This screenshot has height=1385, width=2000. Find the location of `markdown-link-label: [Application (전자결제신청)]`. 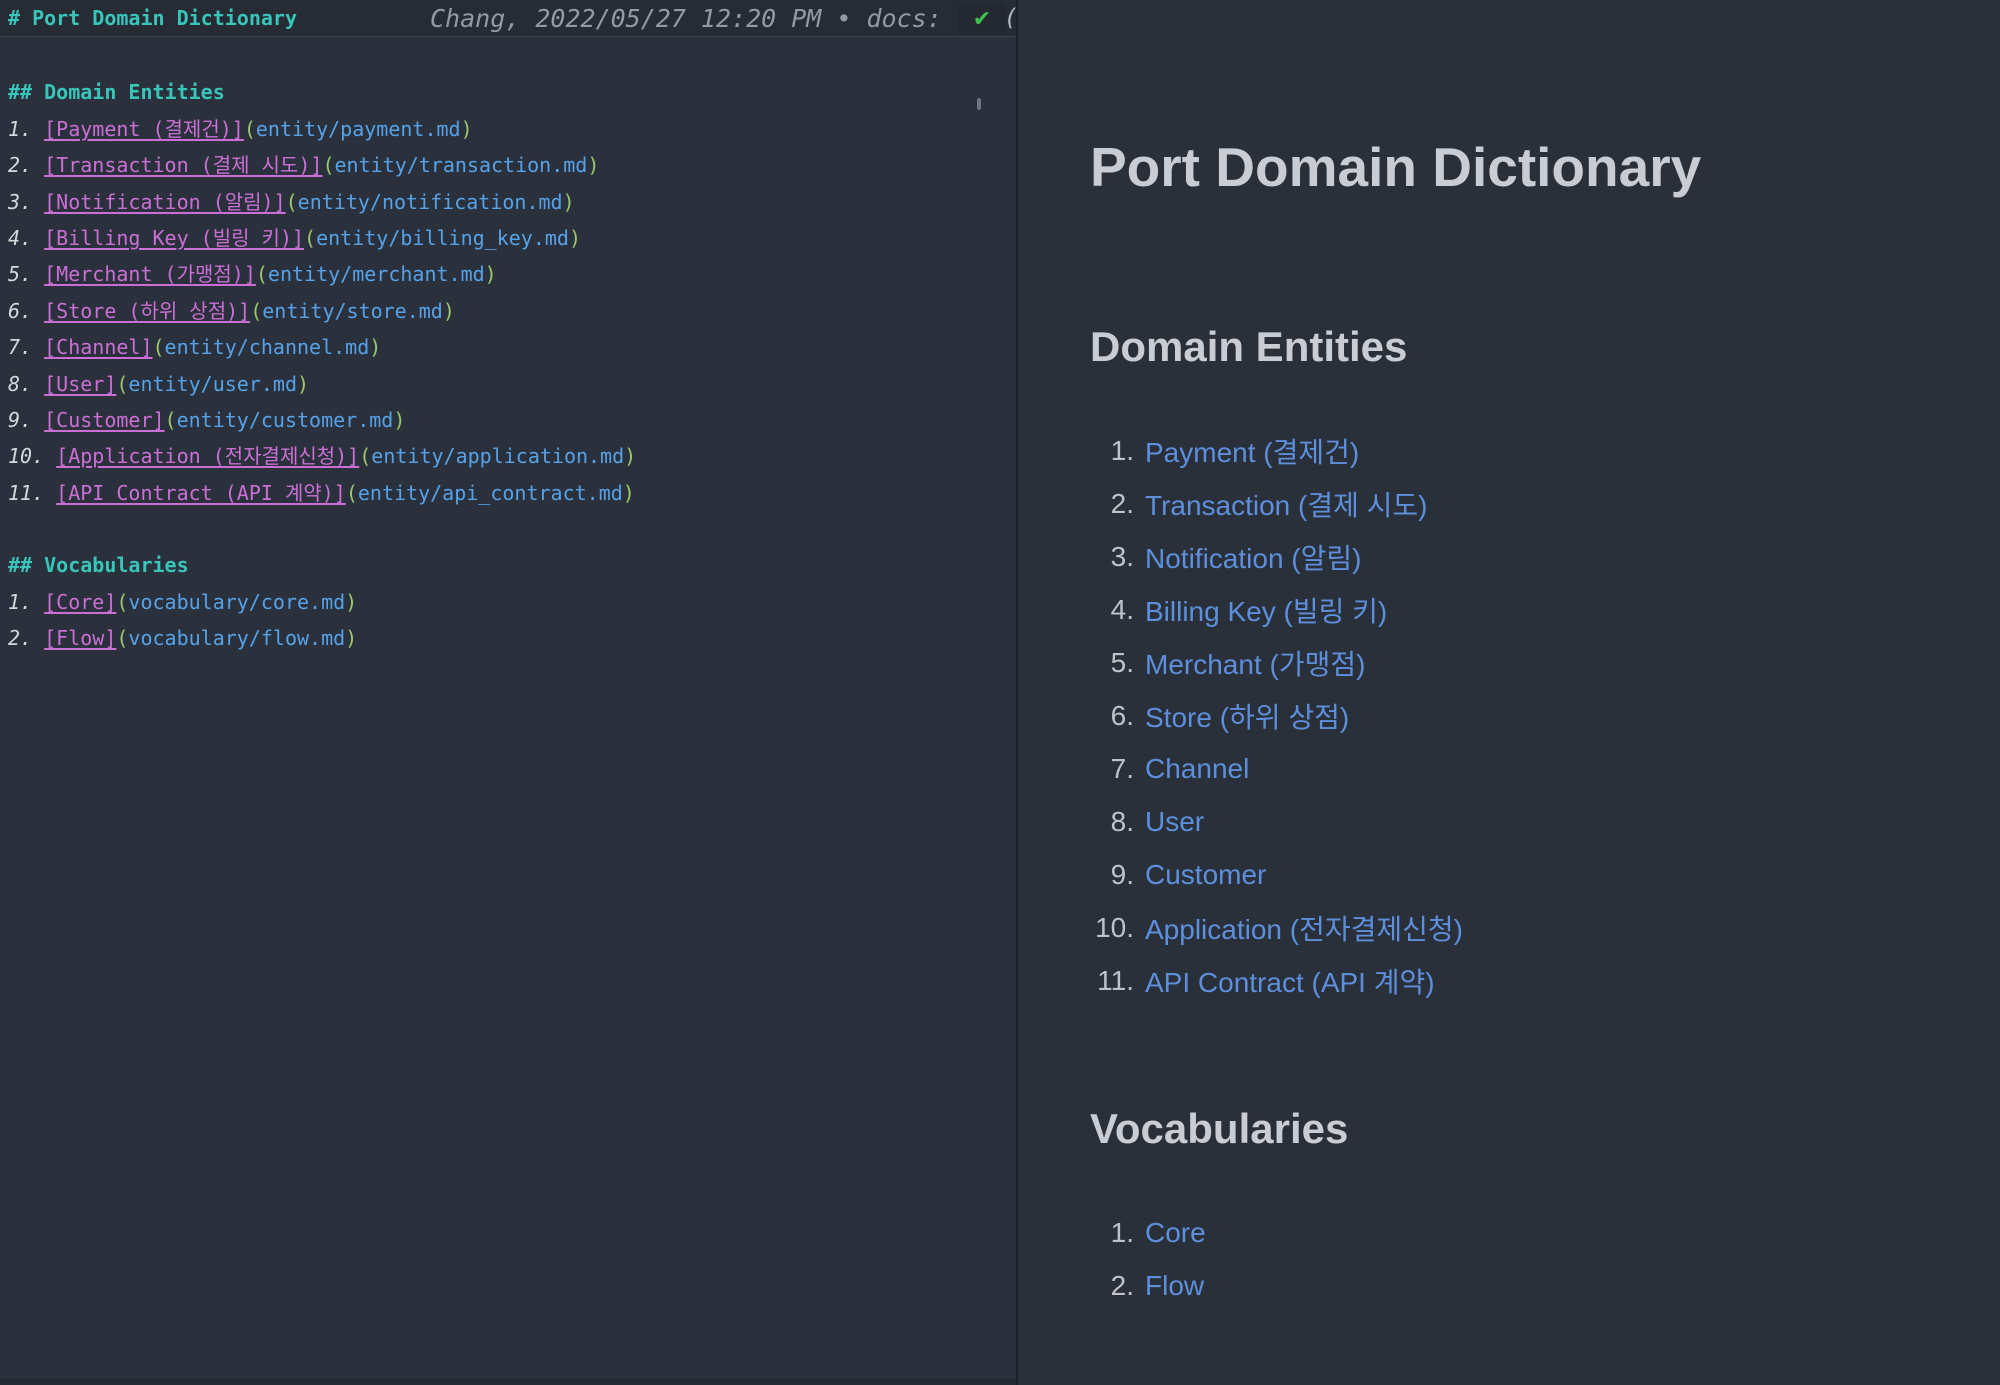

markdown-link-label: [Application (전자결제신청)] is located at coordinates (207, 456).